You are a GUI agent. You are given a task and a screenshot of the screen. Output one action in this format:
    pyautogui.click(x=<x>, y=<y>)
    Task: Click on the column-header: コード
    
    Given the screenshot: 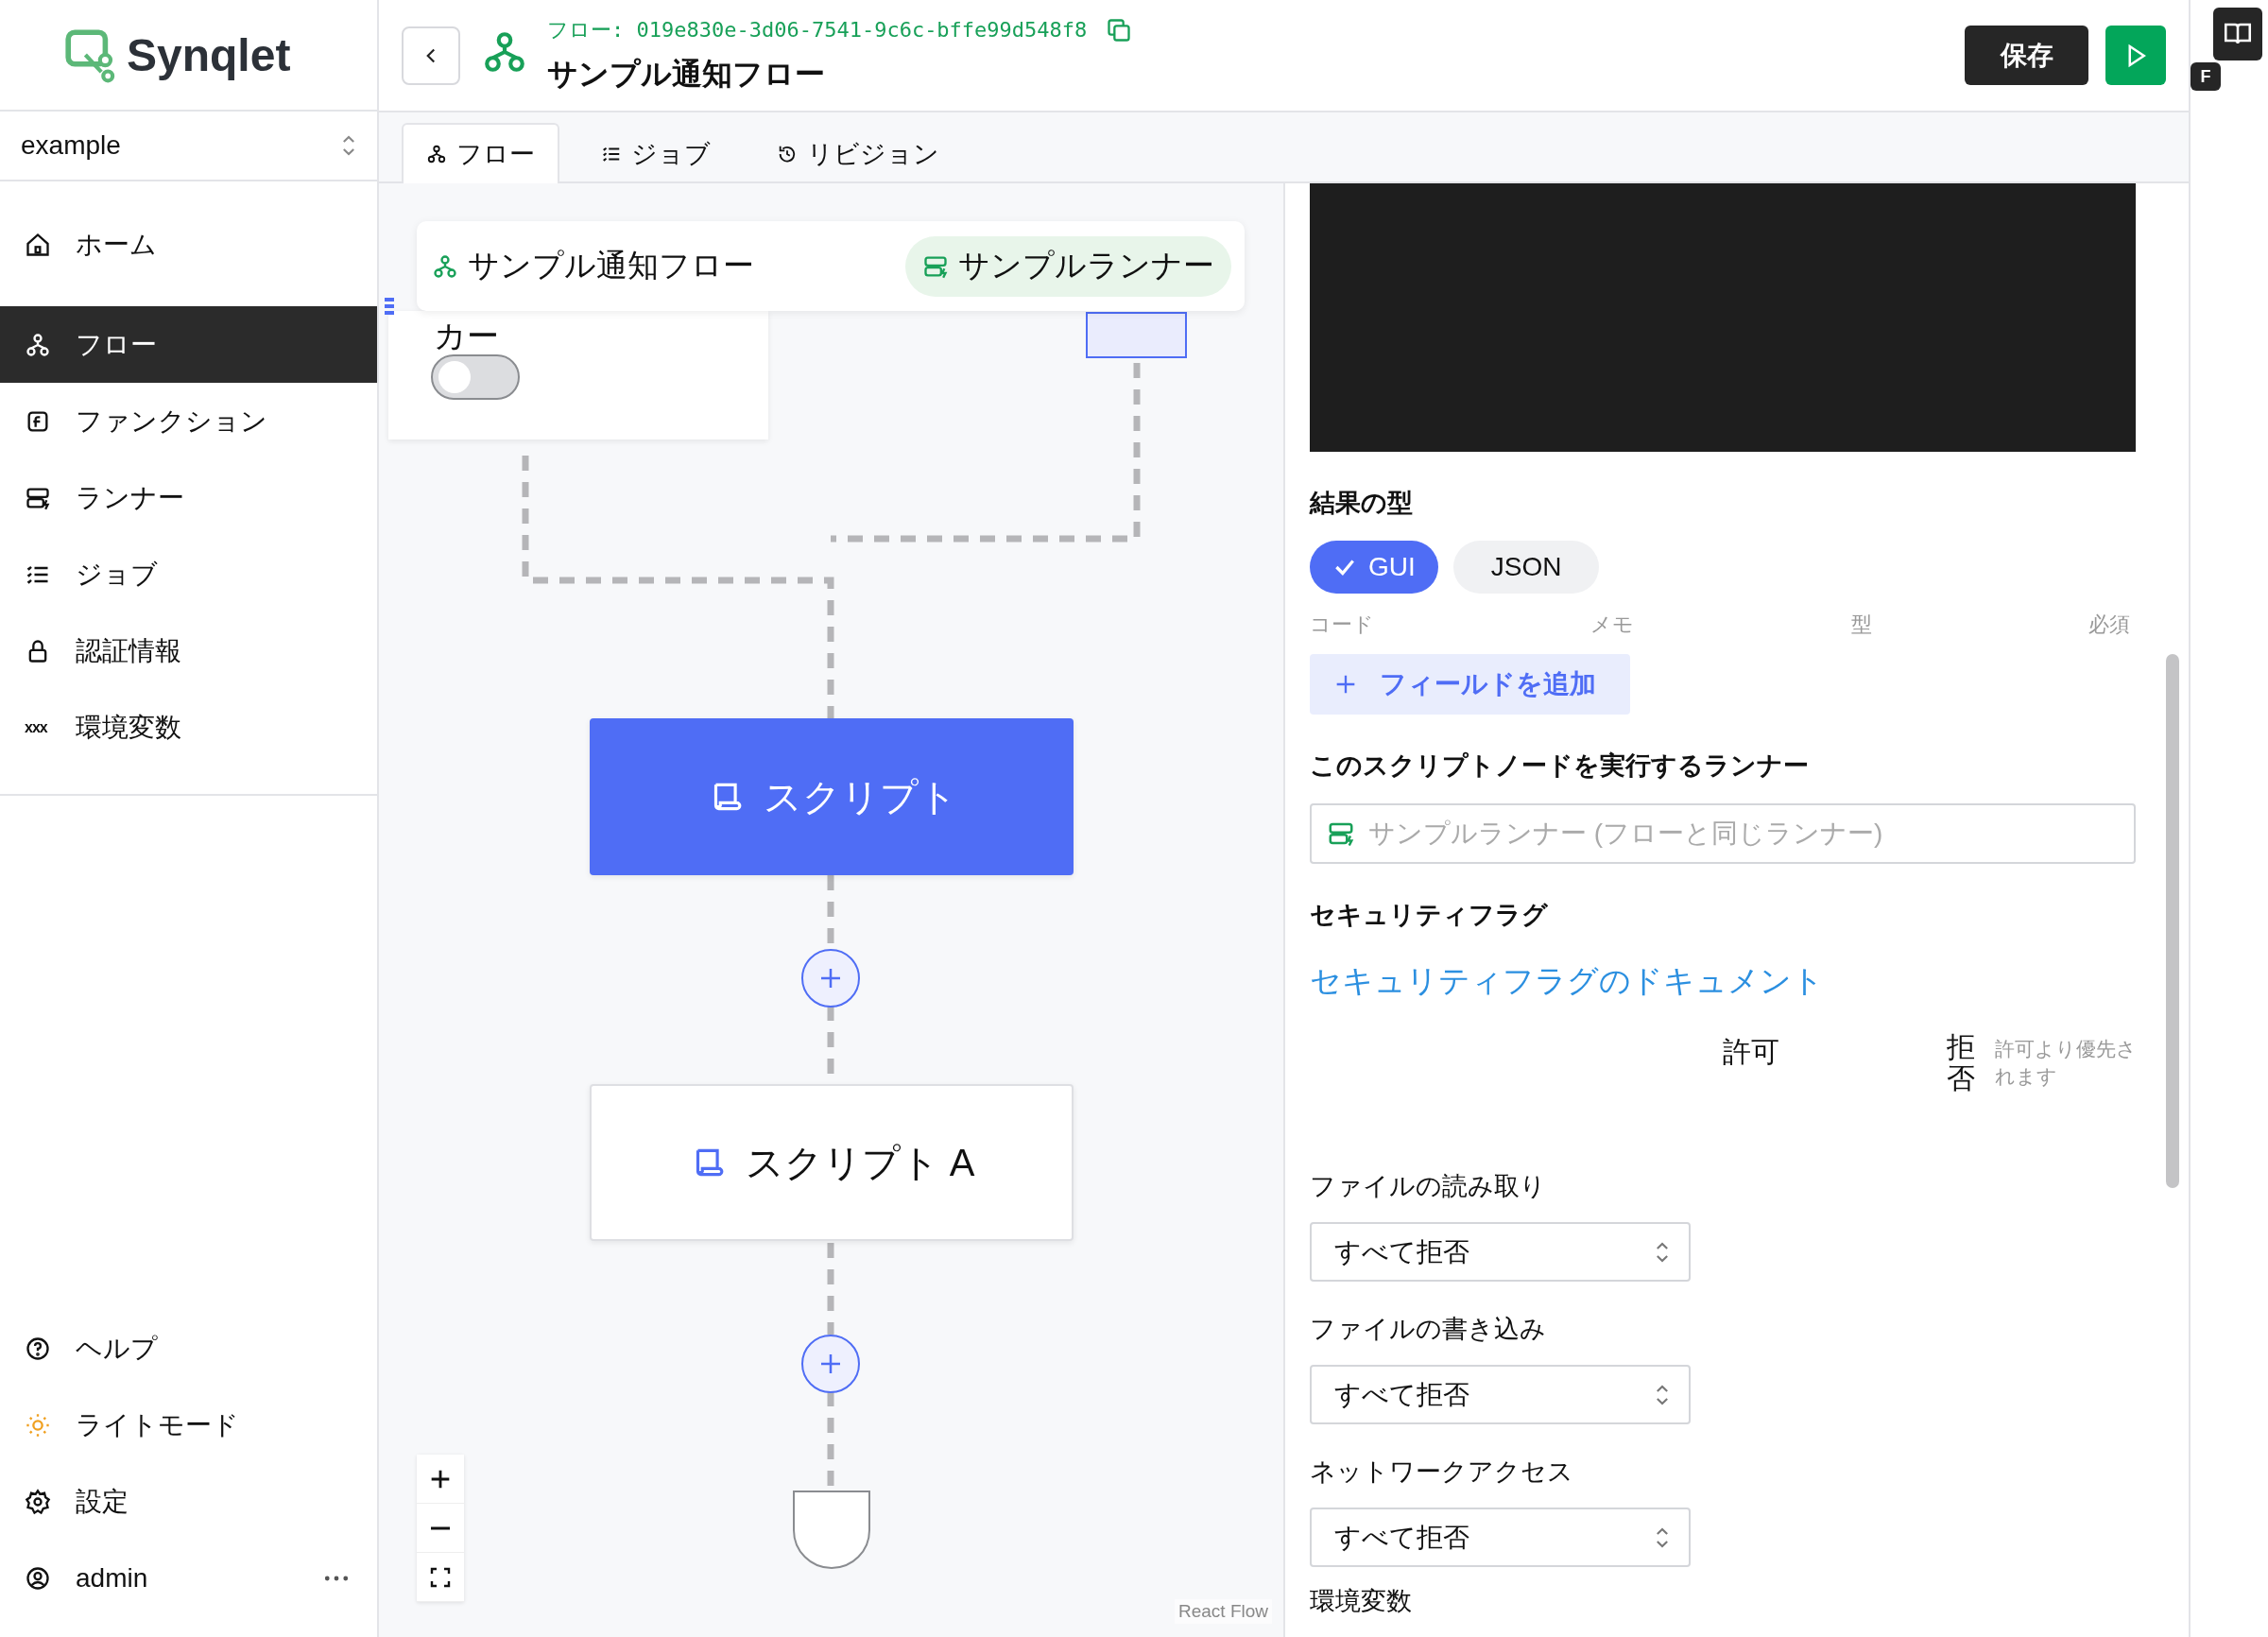 What is the action you would take?
    pyautogui.click(x=1342, y=625)
    